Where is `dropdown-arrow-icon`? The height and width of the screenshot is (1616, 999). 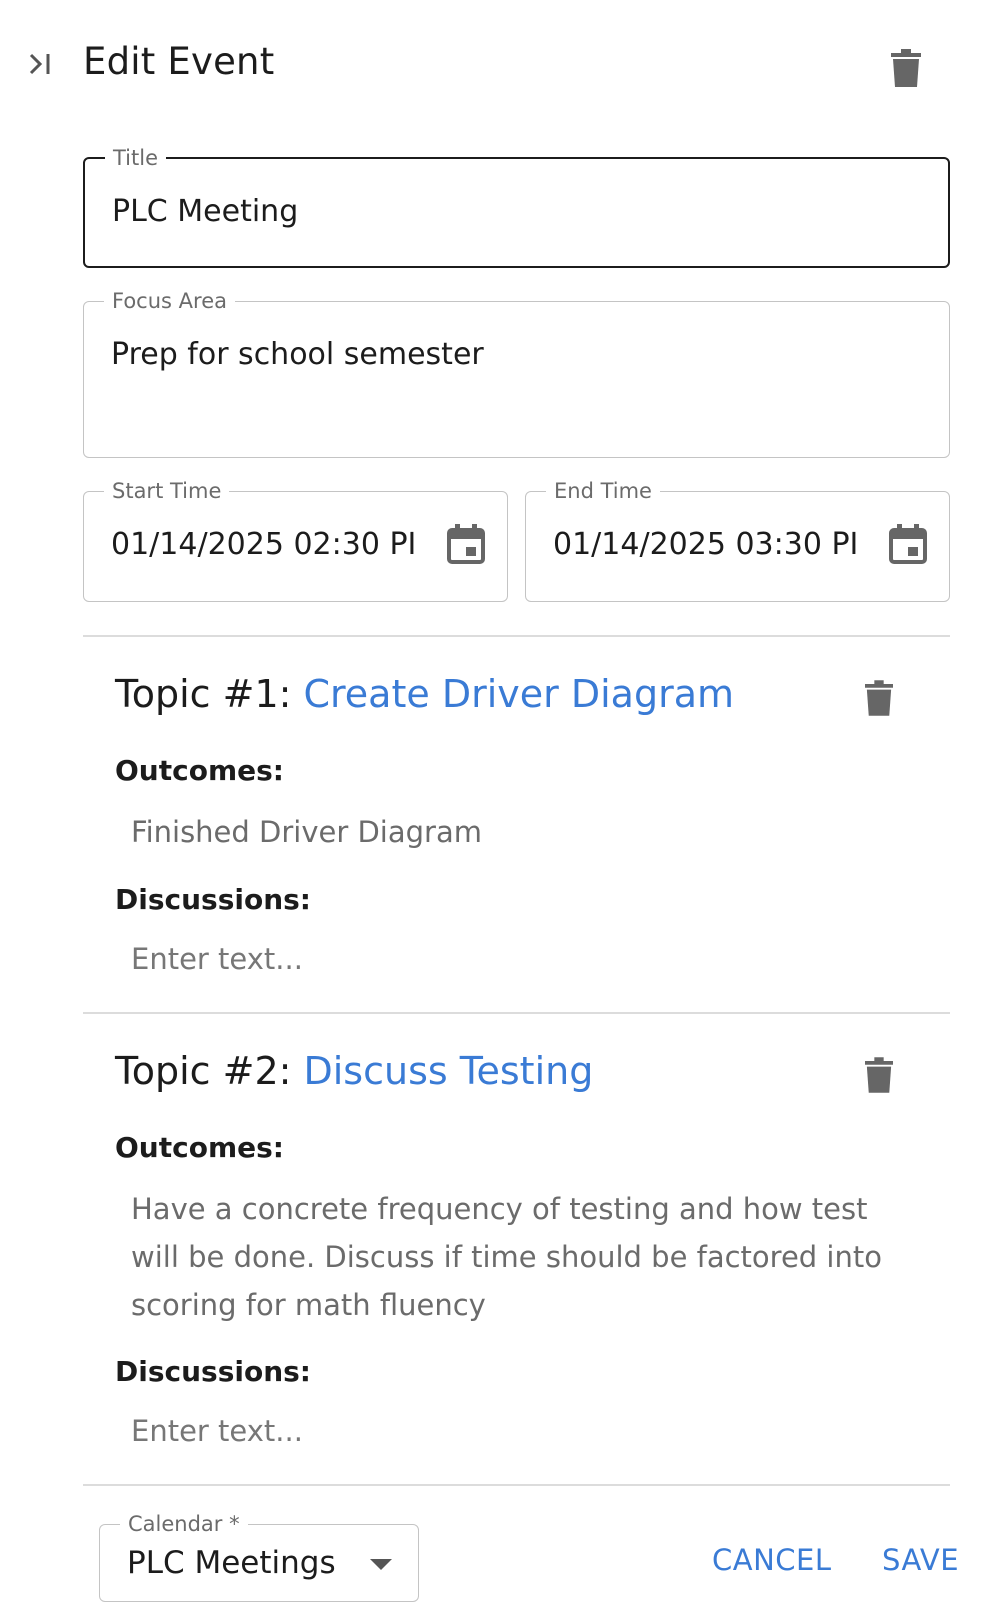 dropdown-arrow-icon is located at coordinates (381, 1564).